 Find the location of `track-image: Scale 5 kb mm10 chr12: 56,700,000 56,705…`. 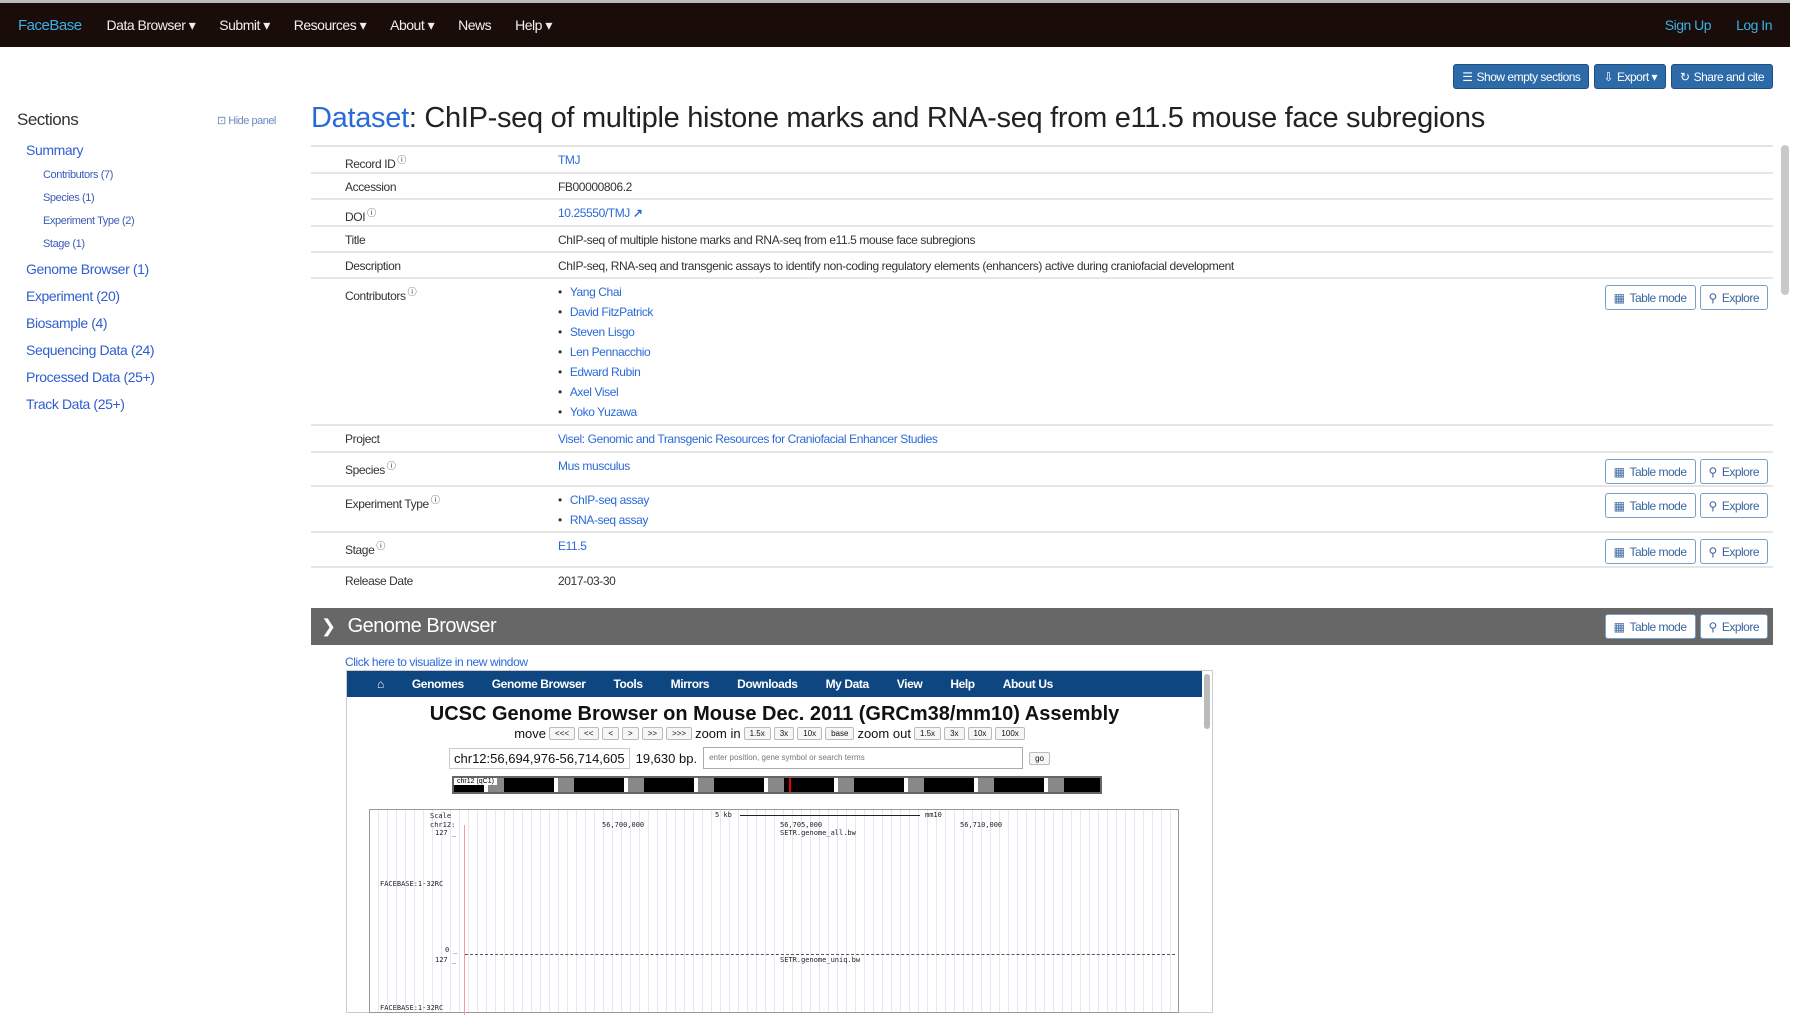

track-image: Scale 5 kb mm10 chr12: 56,700,000 56,705… is located at coordinates (774, 912).